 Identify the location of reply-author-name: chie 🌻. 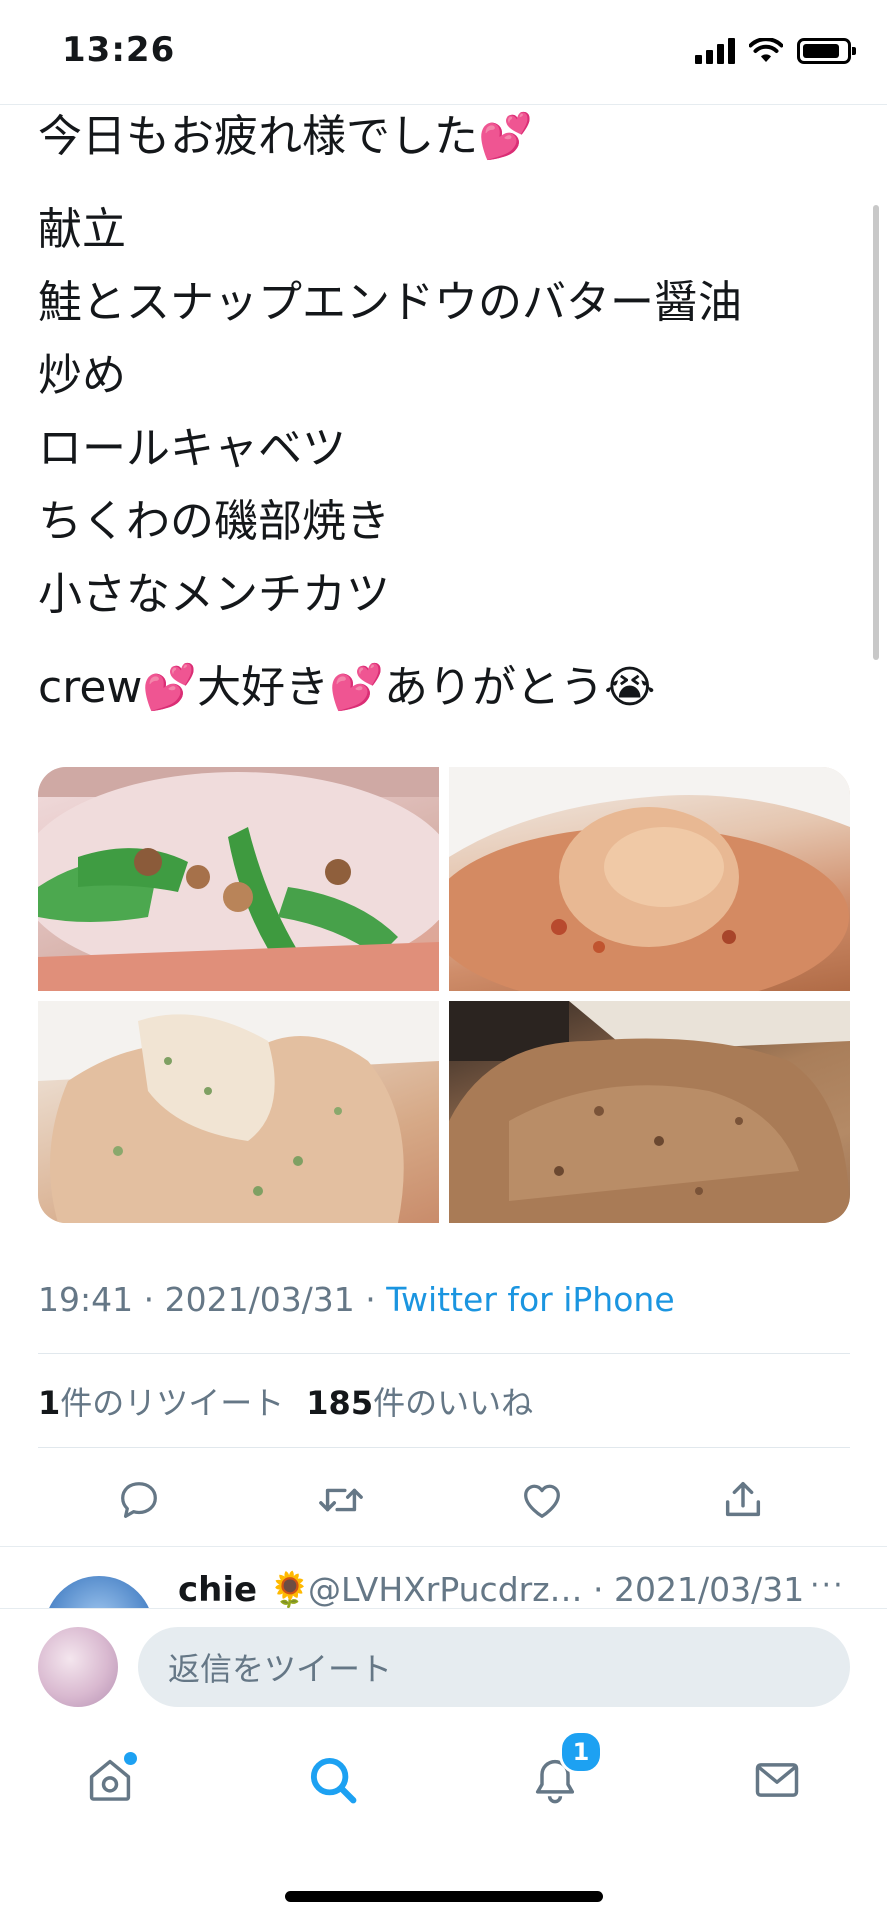
(245, 1590).